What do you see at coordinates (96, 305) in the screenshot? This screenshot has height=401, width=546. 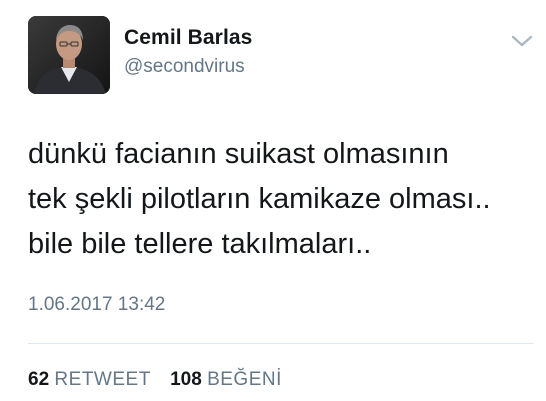 I see `tweet-timestamp: 1.06.2017 13:42` at bounding box center [96, 305].